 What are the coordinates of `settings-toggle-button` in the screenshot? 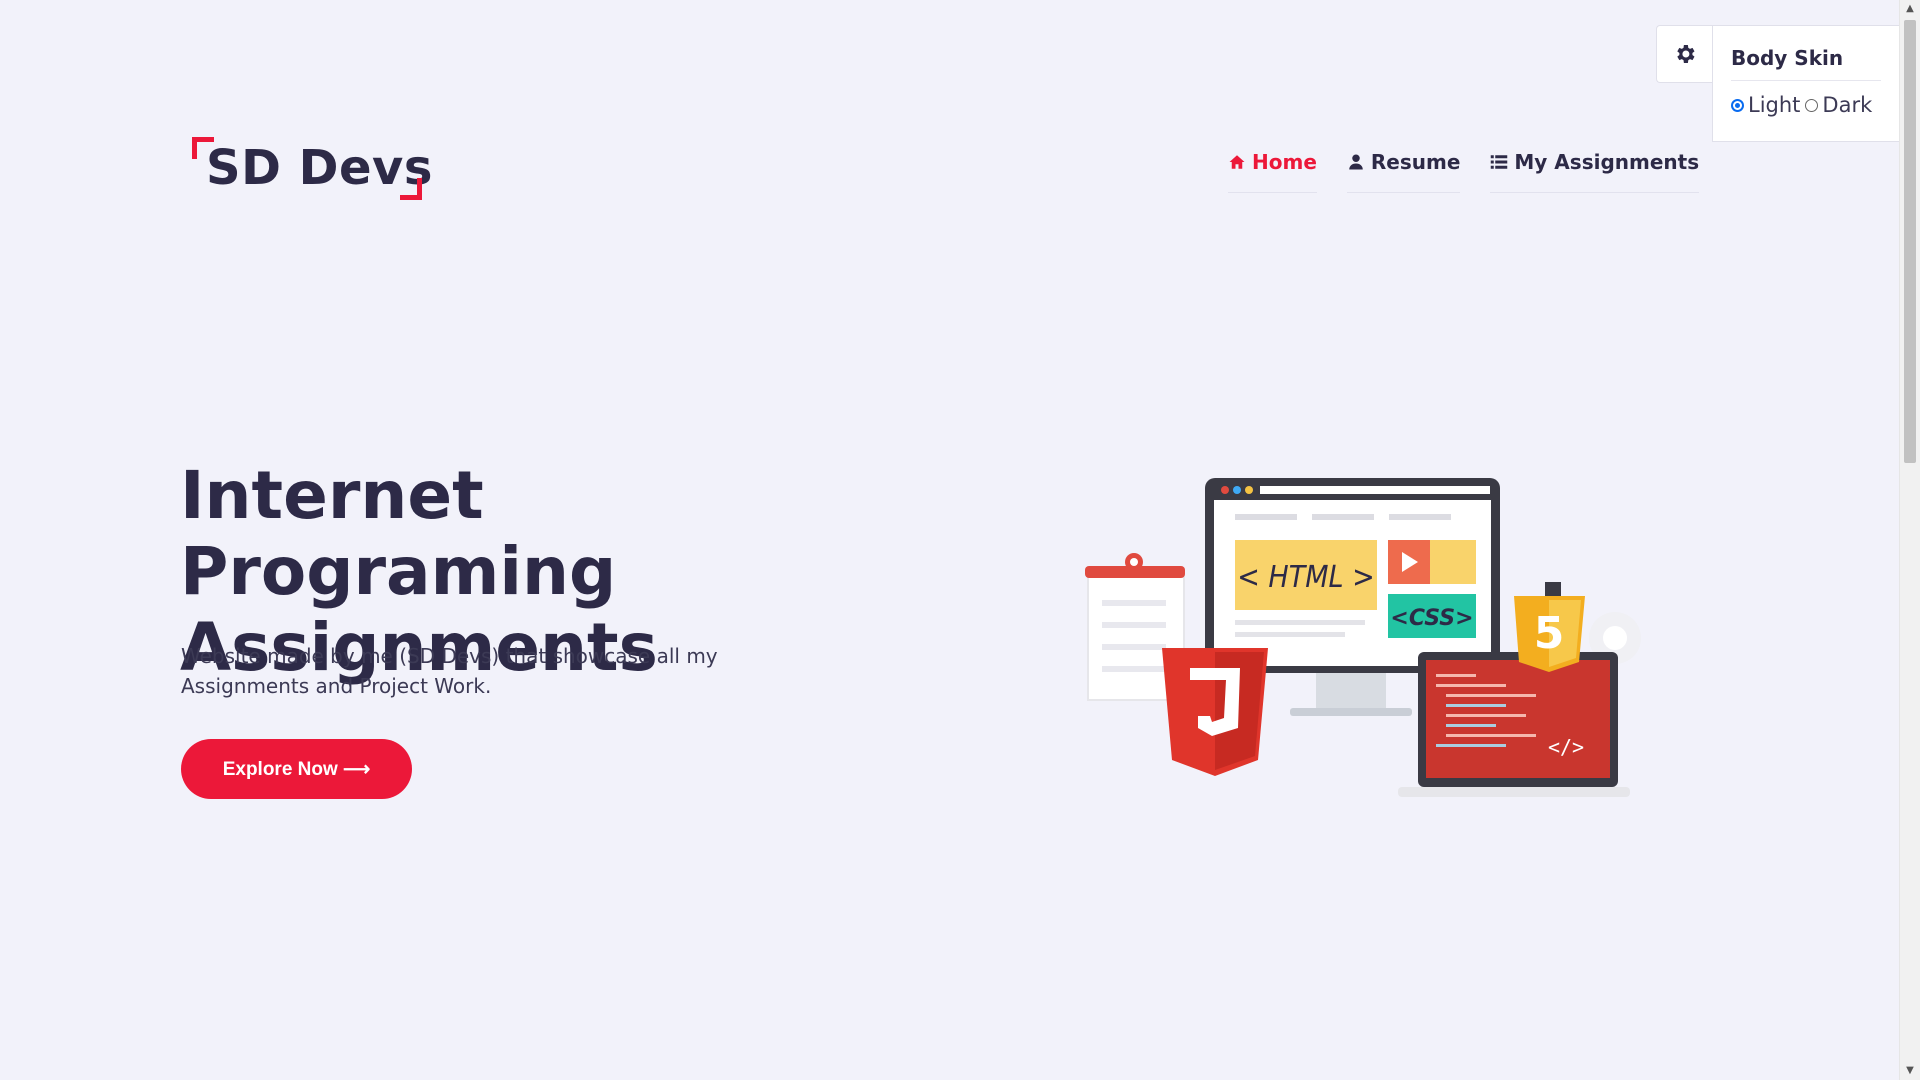 It's located at (1684, 54).